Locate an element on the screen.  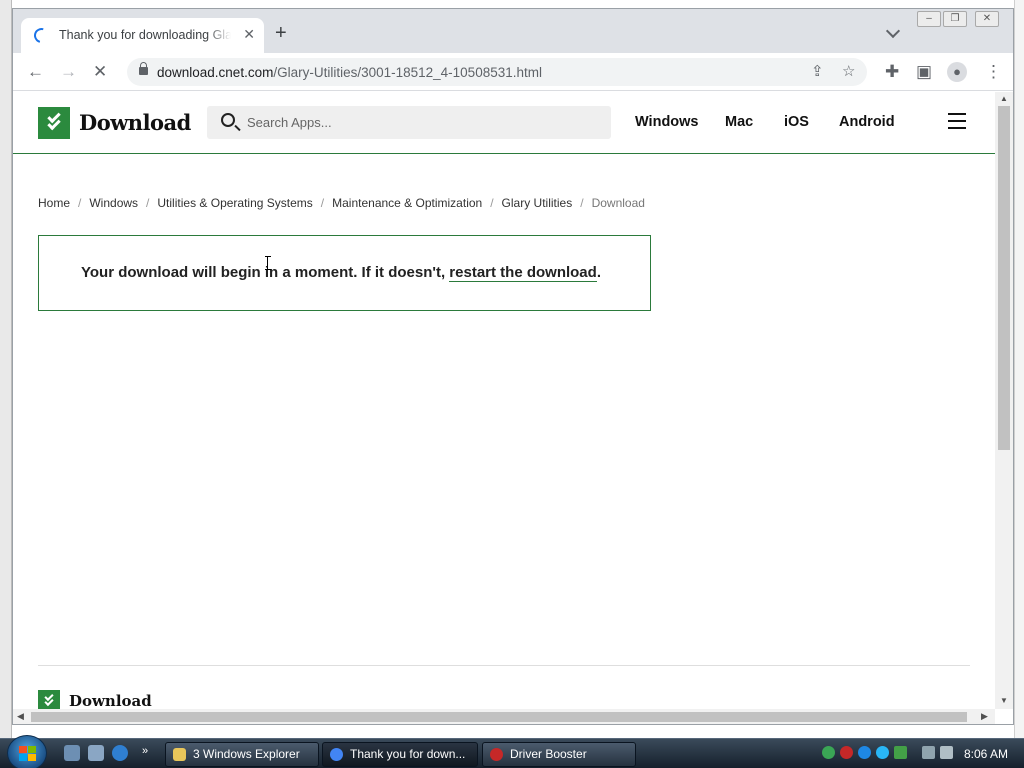
vertical-scrollbar: ▲ ▼ is located at coordinates (1004, 400).